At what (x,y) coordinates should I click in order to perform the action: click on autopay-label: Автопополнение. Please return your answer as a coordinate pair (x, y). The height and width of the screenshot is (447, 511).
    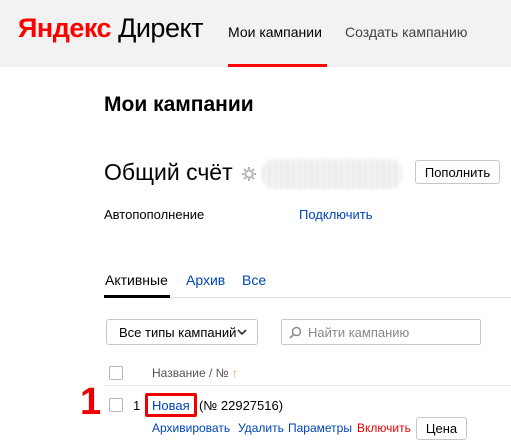
    Looking at the image, I should click on (154, 214).